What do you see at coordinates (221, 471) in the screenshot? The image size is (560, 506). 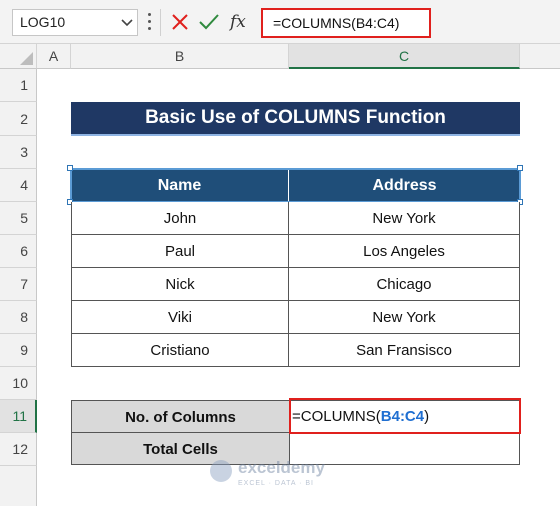 I see `exceldemy-logo-icon` at bounding box center [221, 471].